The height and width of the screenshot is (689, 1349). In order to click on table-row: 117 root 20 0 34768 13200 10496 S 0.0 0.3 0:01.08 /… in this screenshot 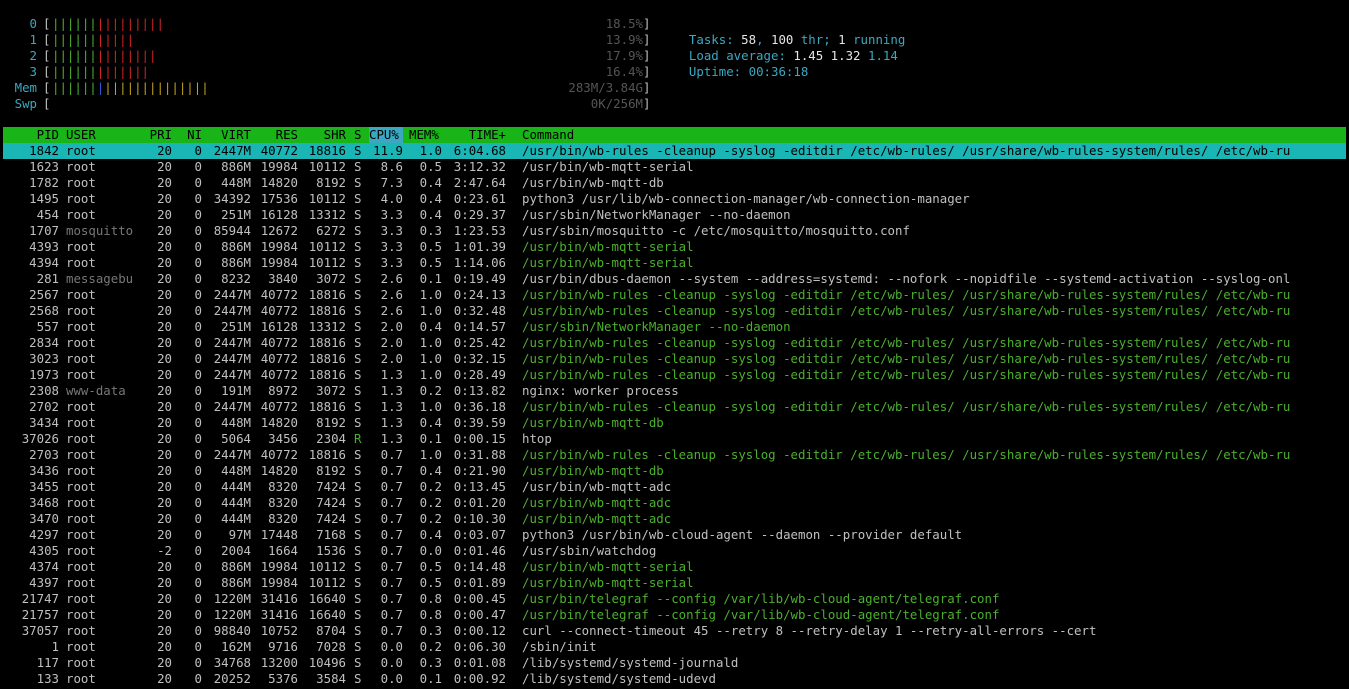, I will do `click(674, 663)`.